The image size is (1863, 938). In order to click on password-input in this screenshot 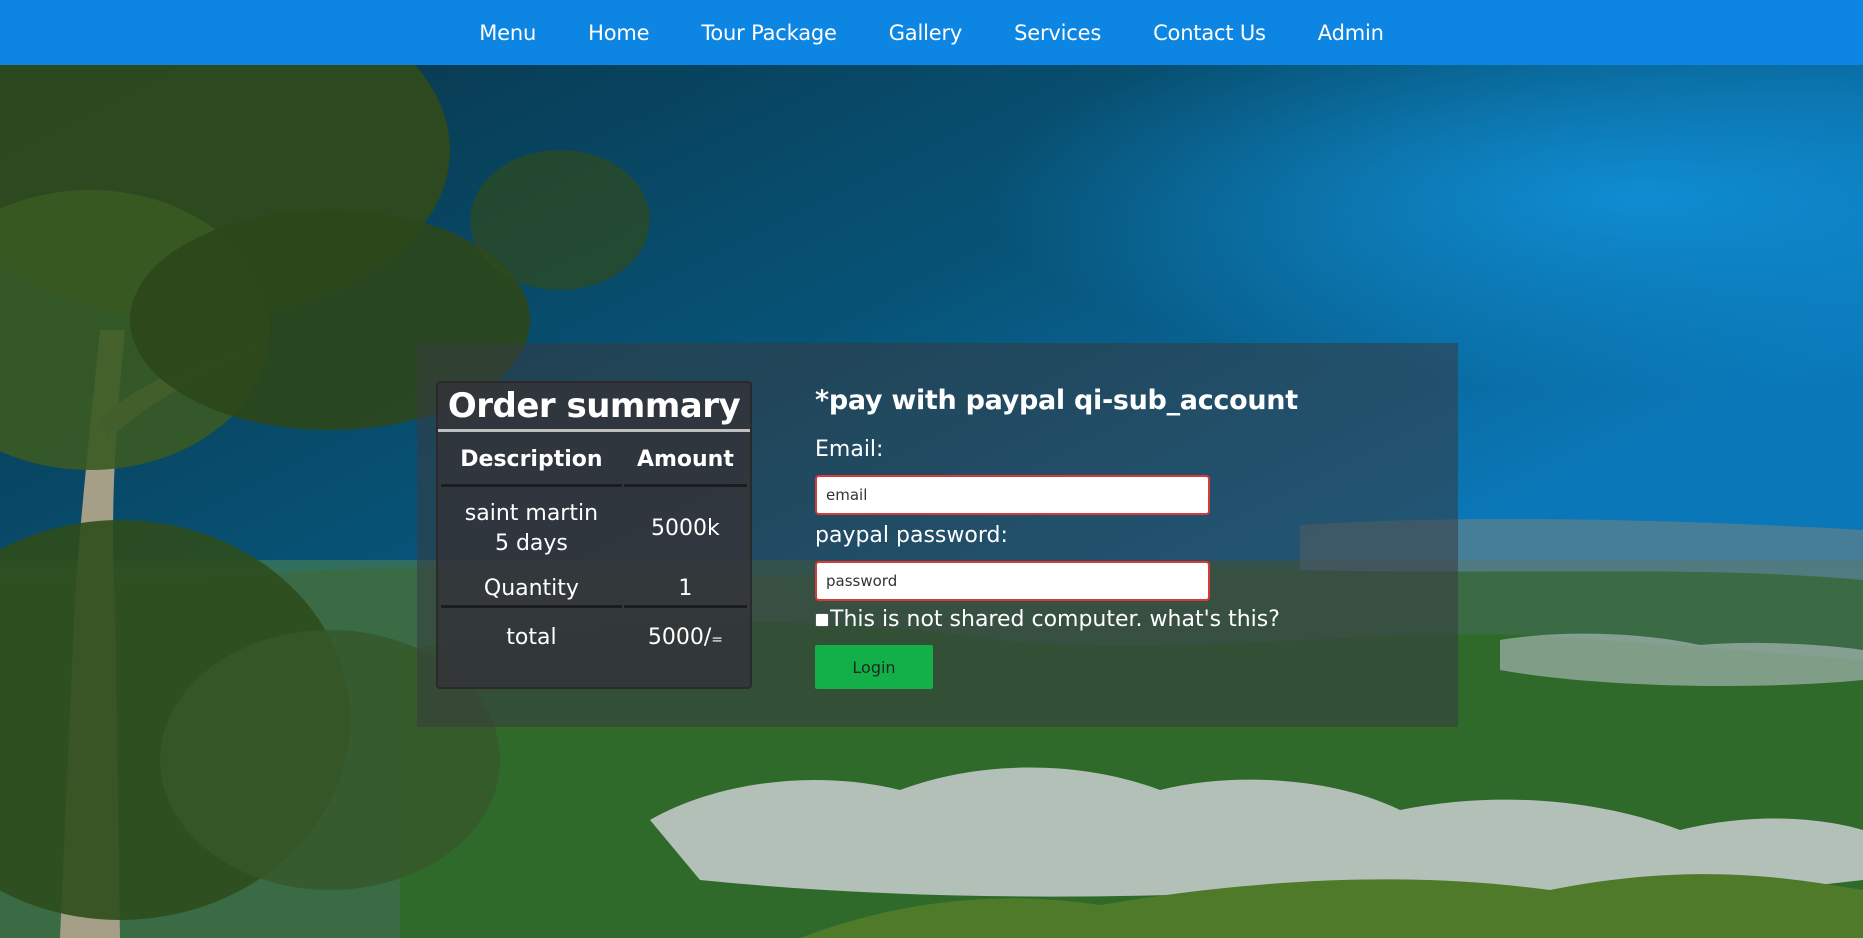, I will do `click(1012, 581)`.